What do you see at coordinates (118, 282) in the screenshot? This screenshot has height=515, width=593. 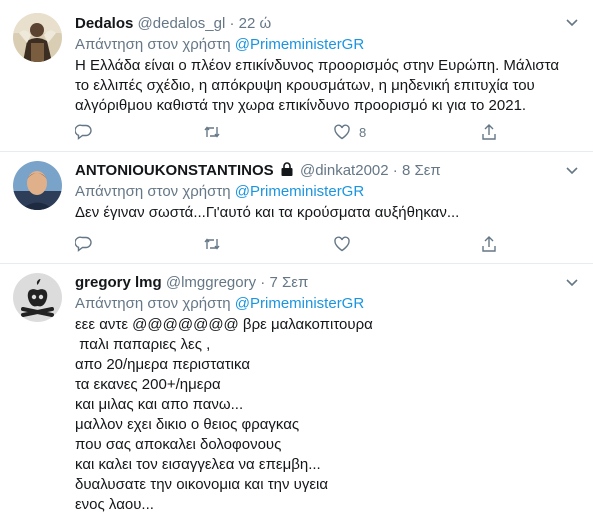 I see `display-name: gregory lmg` at bounding box center [118, 282].